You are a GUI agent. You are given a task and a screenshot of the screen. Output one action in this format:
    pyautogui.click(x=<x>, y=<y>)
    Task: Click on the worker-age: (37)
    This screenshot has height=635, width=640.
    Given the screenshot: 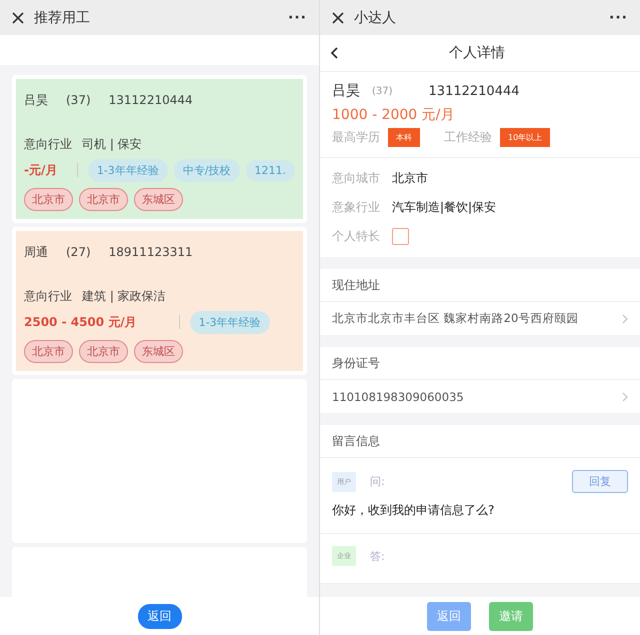 What is the action you would take?
    pyautogui.click(x=78, y=100)
    